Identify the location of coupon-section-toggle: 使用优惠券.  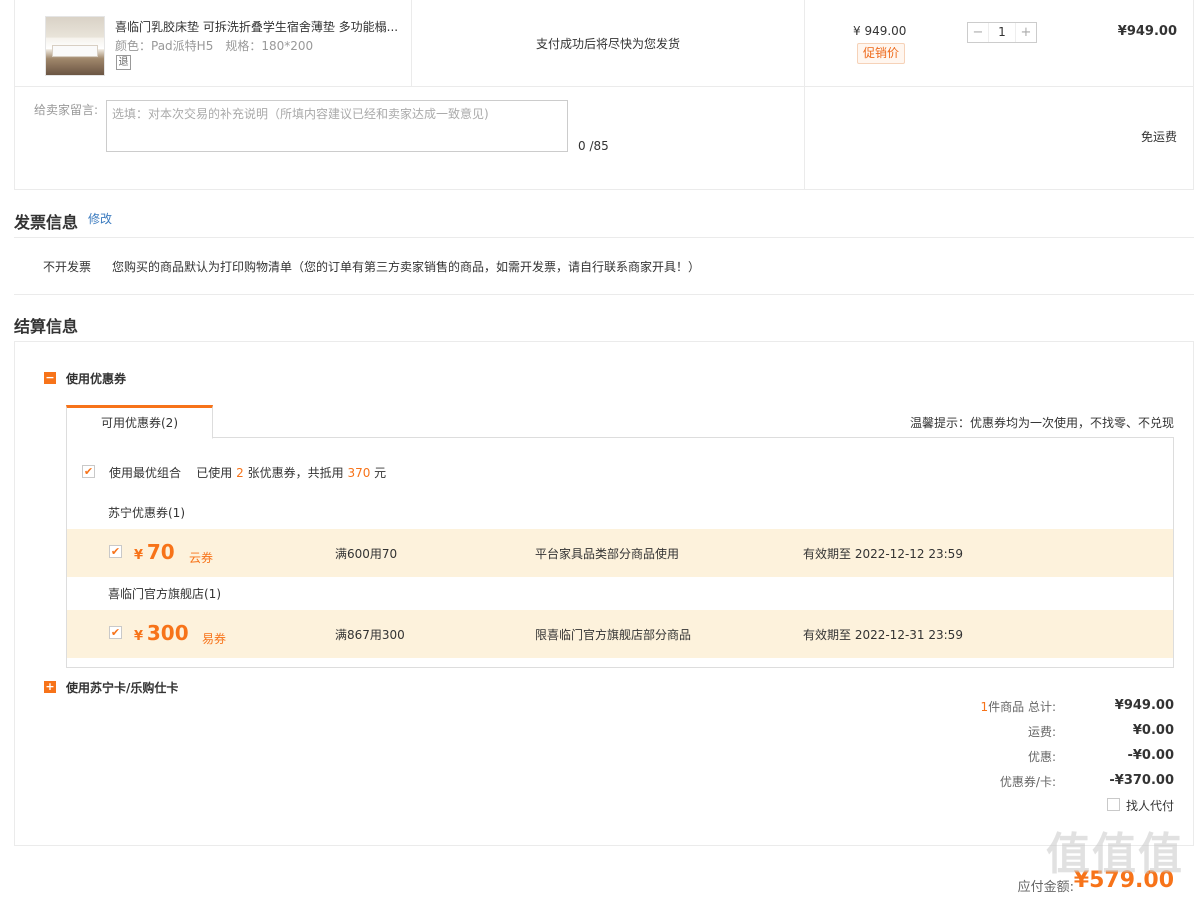
(96, 378).